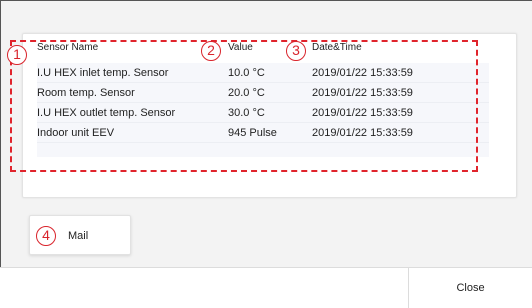 The image size is (532, 308). I want to click on row-sensor-name: Indoor unit EEV, so click(76, 133).